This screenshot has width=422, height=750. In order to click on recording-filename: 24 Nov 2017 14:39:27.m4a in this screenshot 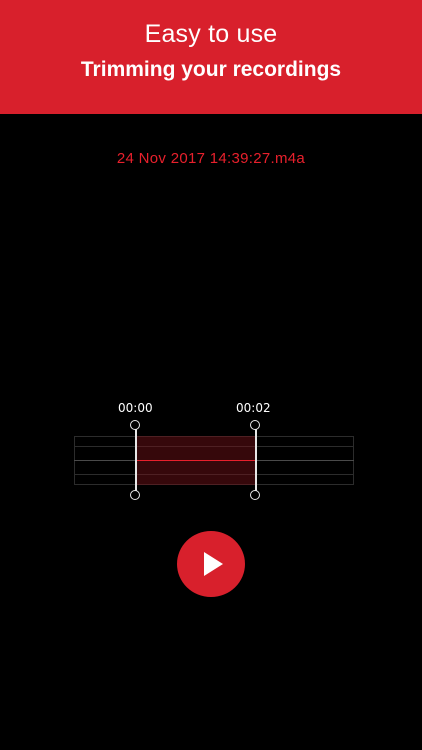, I will do `click(211, 158)`.